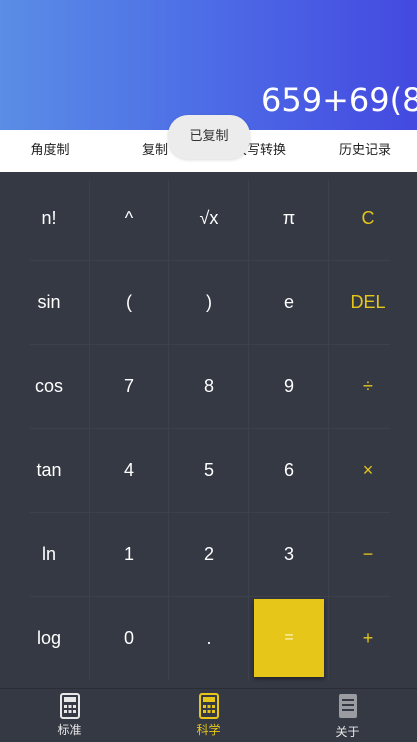  I want to click on copied-toast: 已复制, so click(209, 137).